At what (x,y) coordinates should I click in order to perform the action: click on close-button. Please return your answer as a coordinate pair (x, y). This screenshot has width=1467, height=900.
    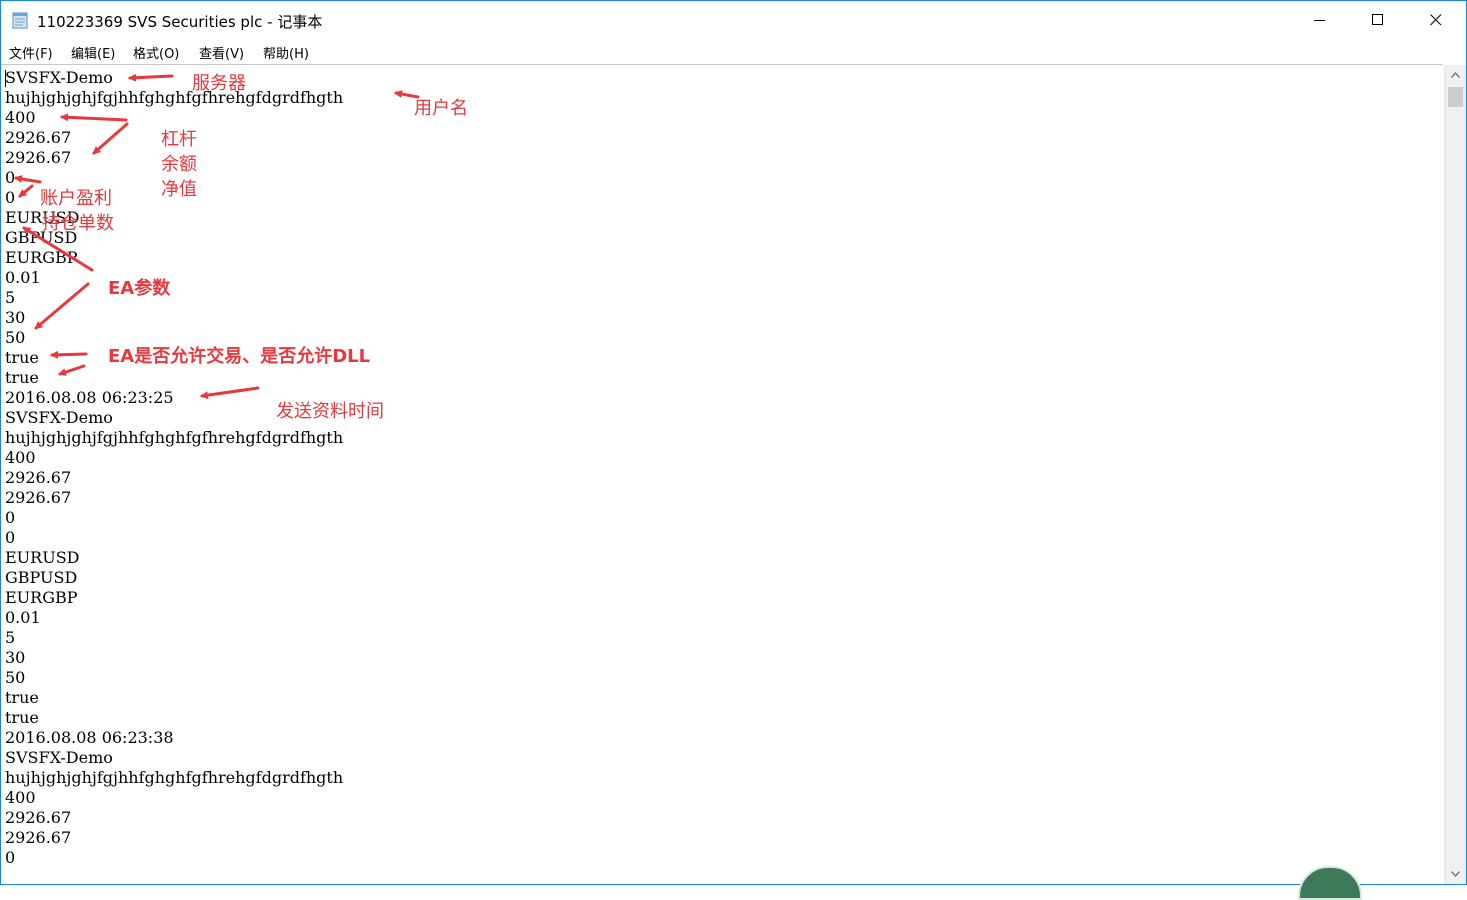
    Looking at the image, I should click on (1436, 20).